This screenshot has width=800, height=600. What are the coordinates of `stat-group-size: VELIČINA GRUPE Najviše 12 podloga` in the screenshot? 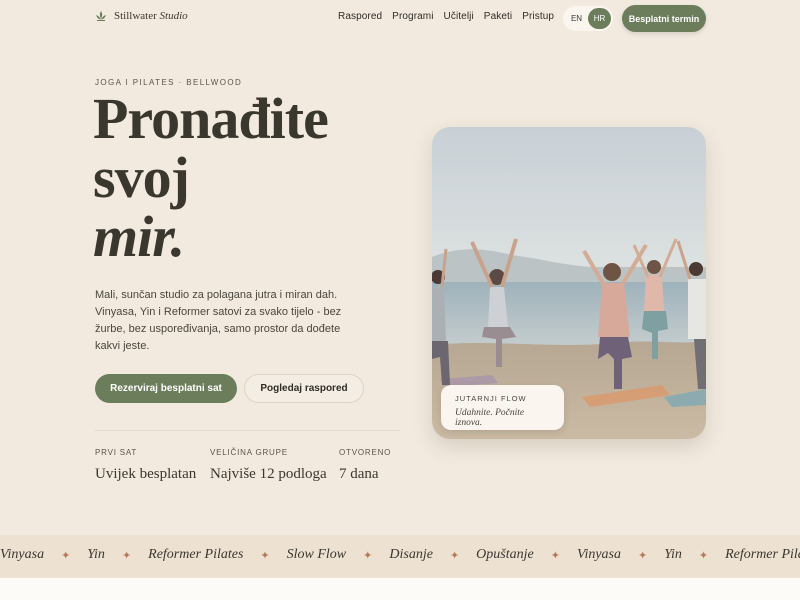 It's located at (268, 465).